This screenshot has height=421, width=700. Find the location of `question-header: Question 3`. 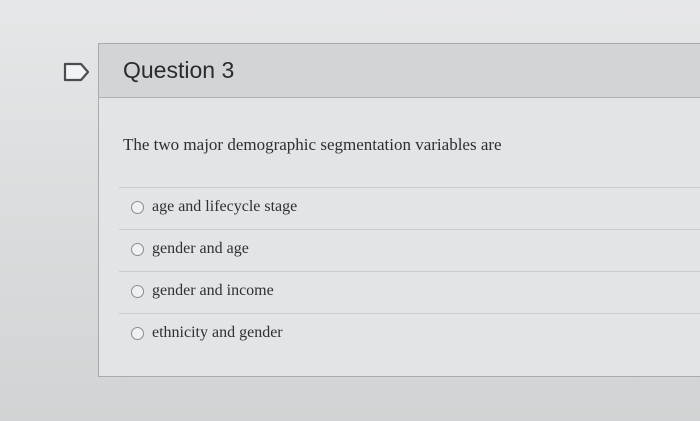

question-header: Question 3 is located at coordinates (399, 71).